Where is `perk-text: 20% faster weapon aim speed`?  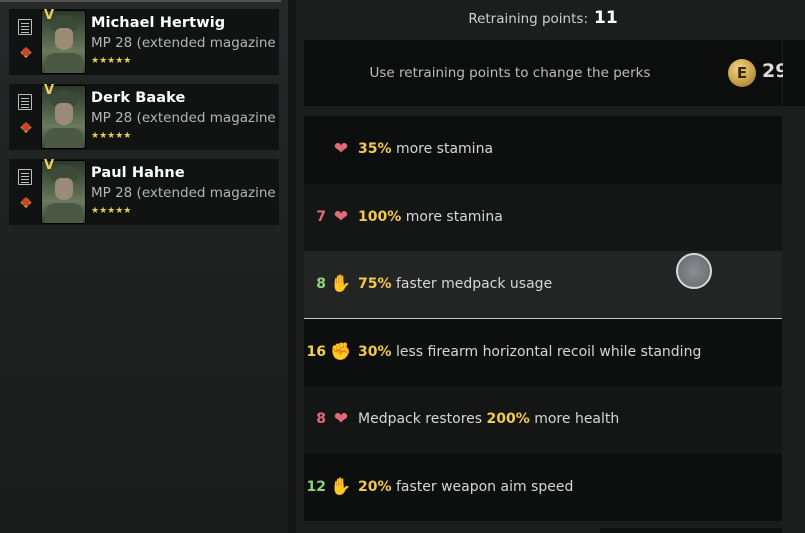
perk-text: 20% faster weapon aim speed is located at coordinates (465, 487).